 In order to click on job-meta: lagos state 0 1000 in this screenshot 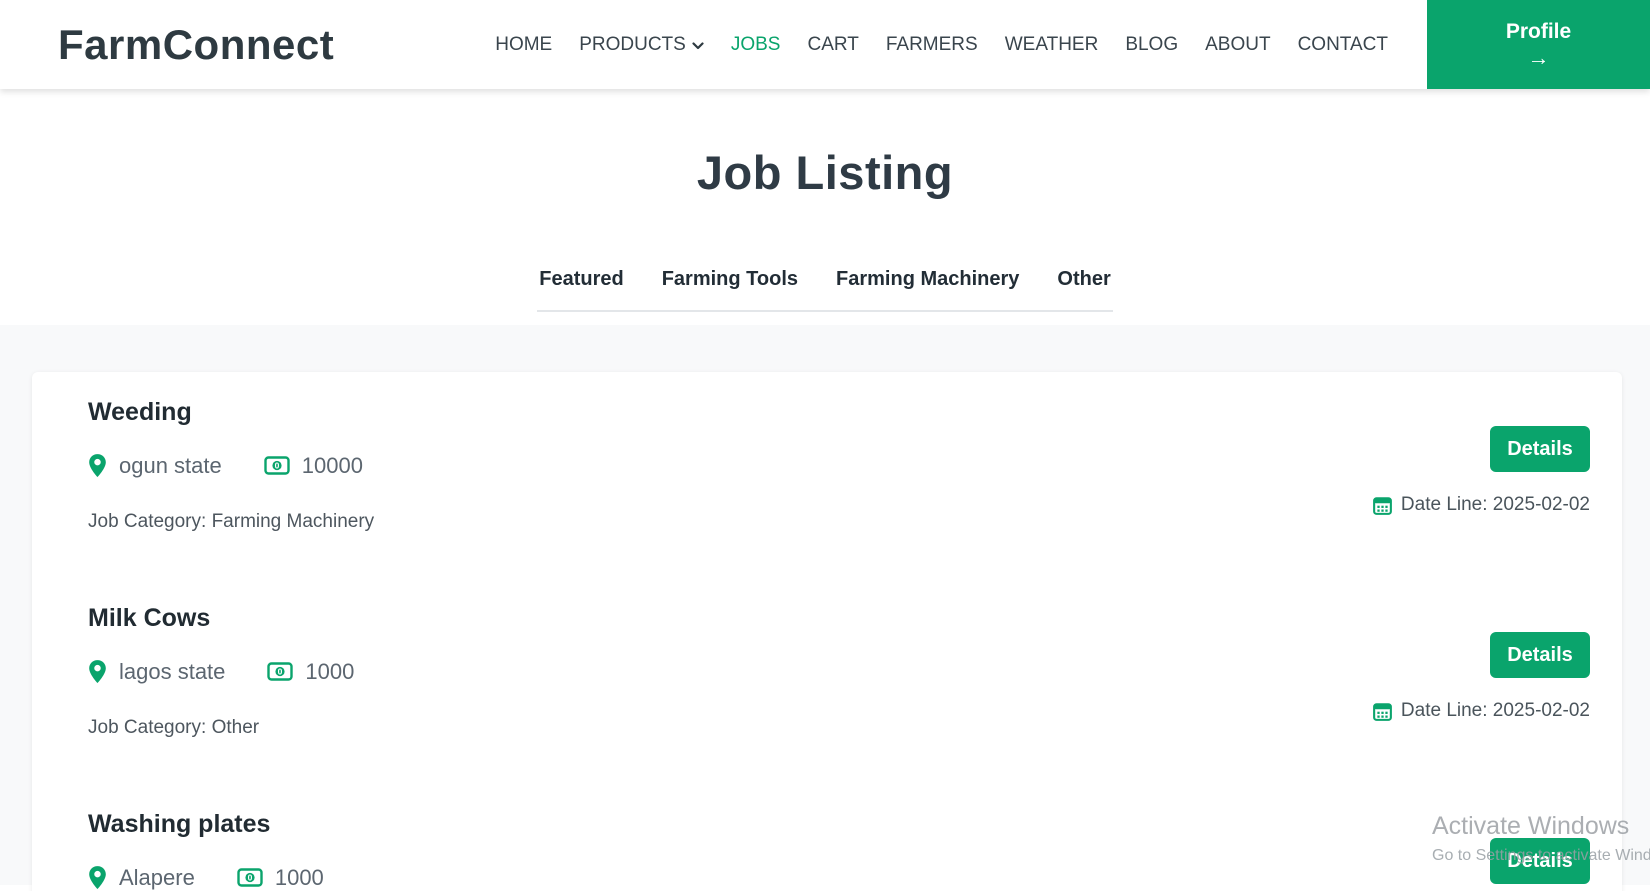, I will do `click(839, 672)`.